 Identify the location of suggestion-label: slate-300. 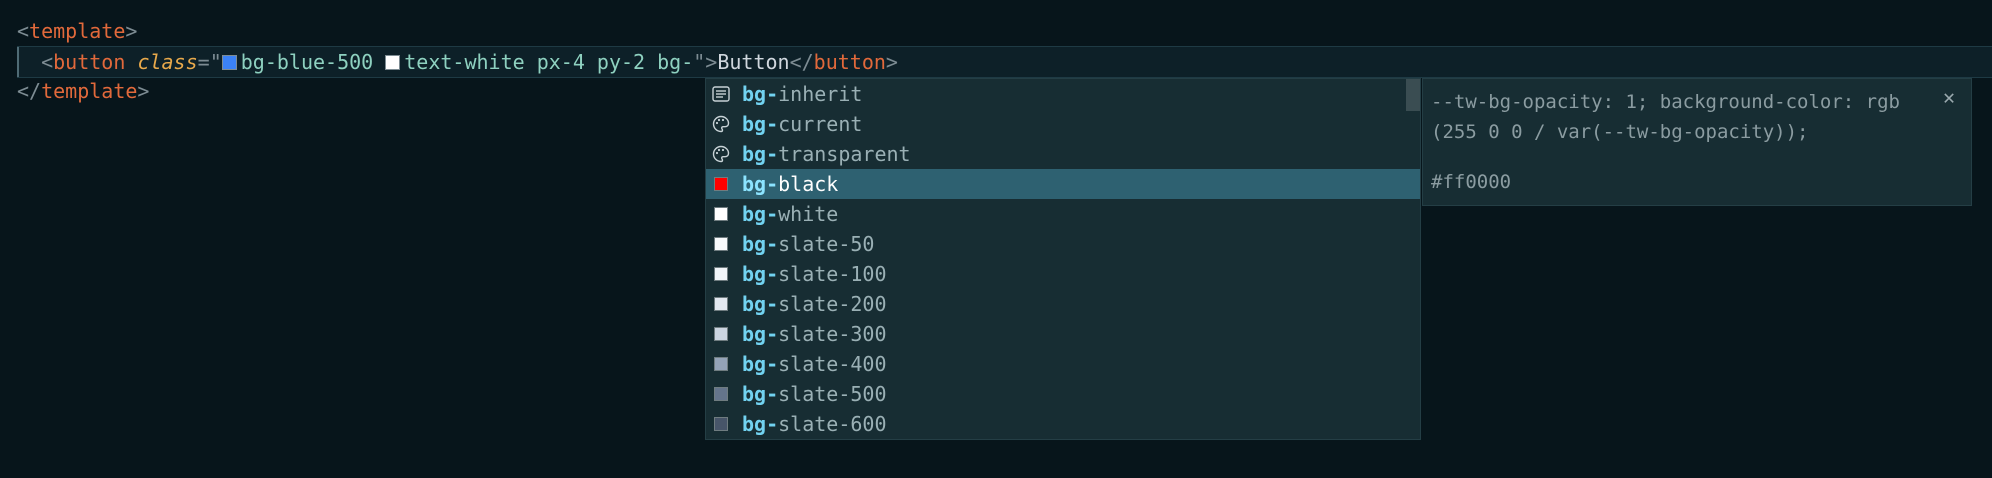
(832, 334).